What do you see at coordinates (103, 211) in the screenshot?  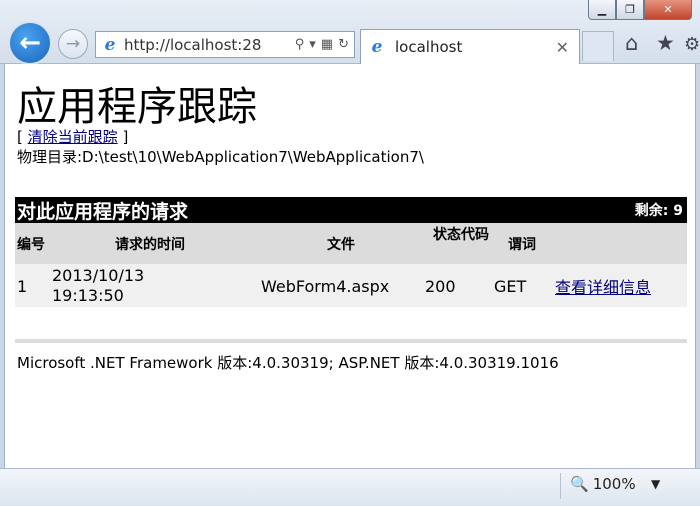 I see `requests-heading: 对此应用程序的请求` at bounding box center [103, 211].